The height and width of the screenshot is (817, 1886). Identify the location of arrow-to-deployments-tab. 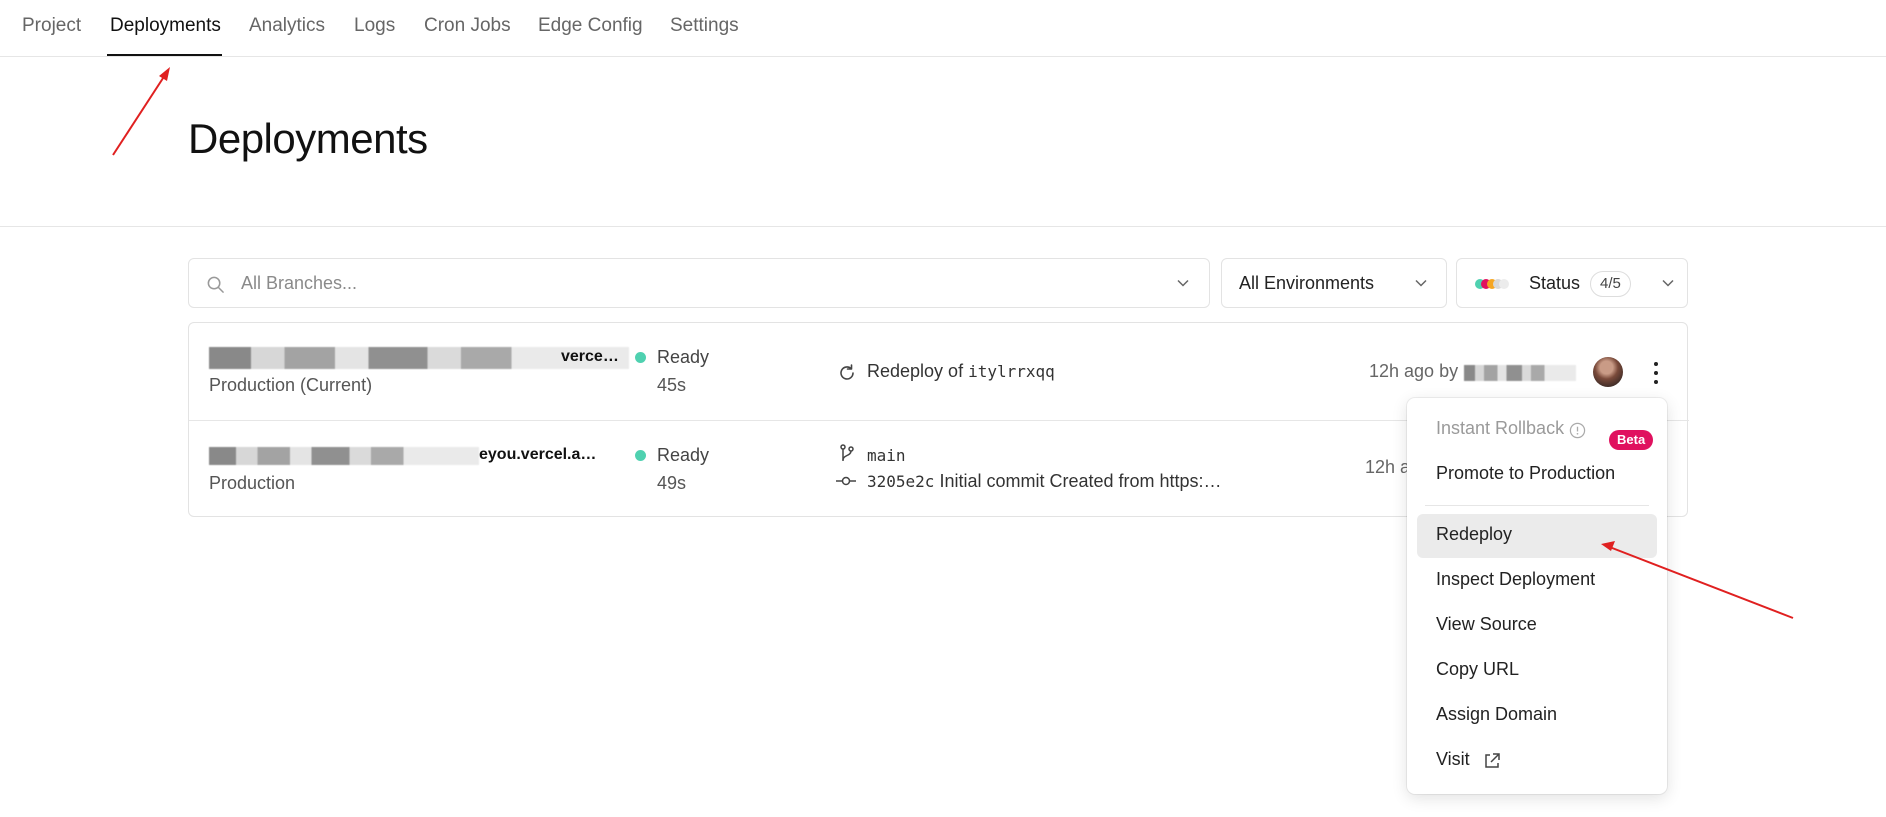
(141, 111).